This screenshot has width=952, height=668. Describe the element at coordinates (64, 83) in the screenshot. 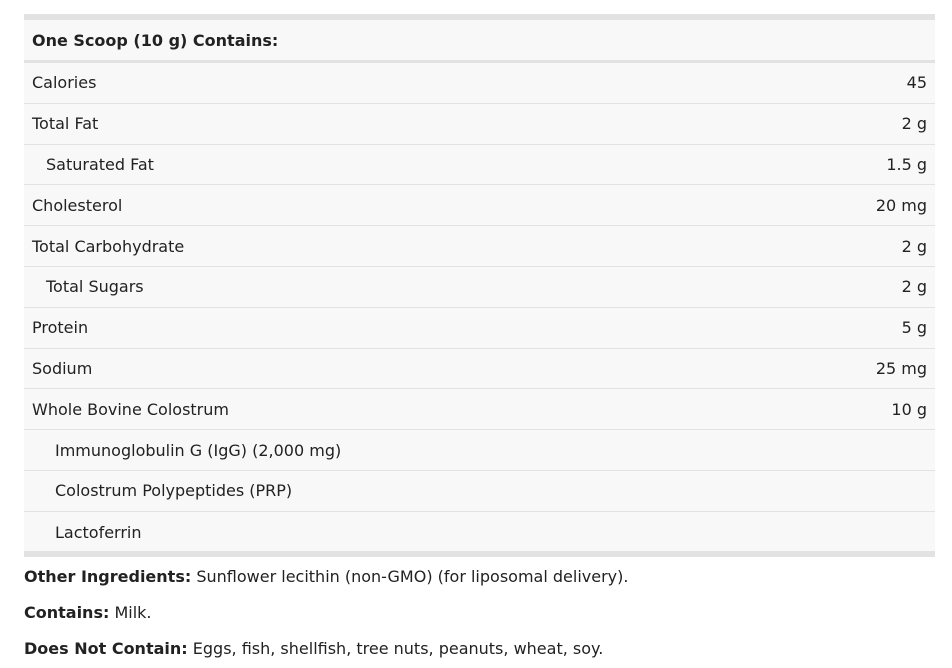

I see `row-name: Calories` at that location.